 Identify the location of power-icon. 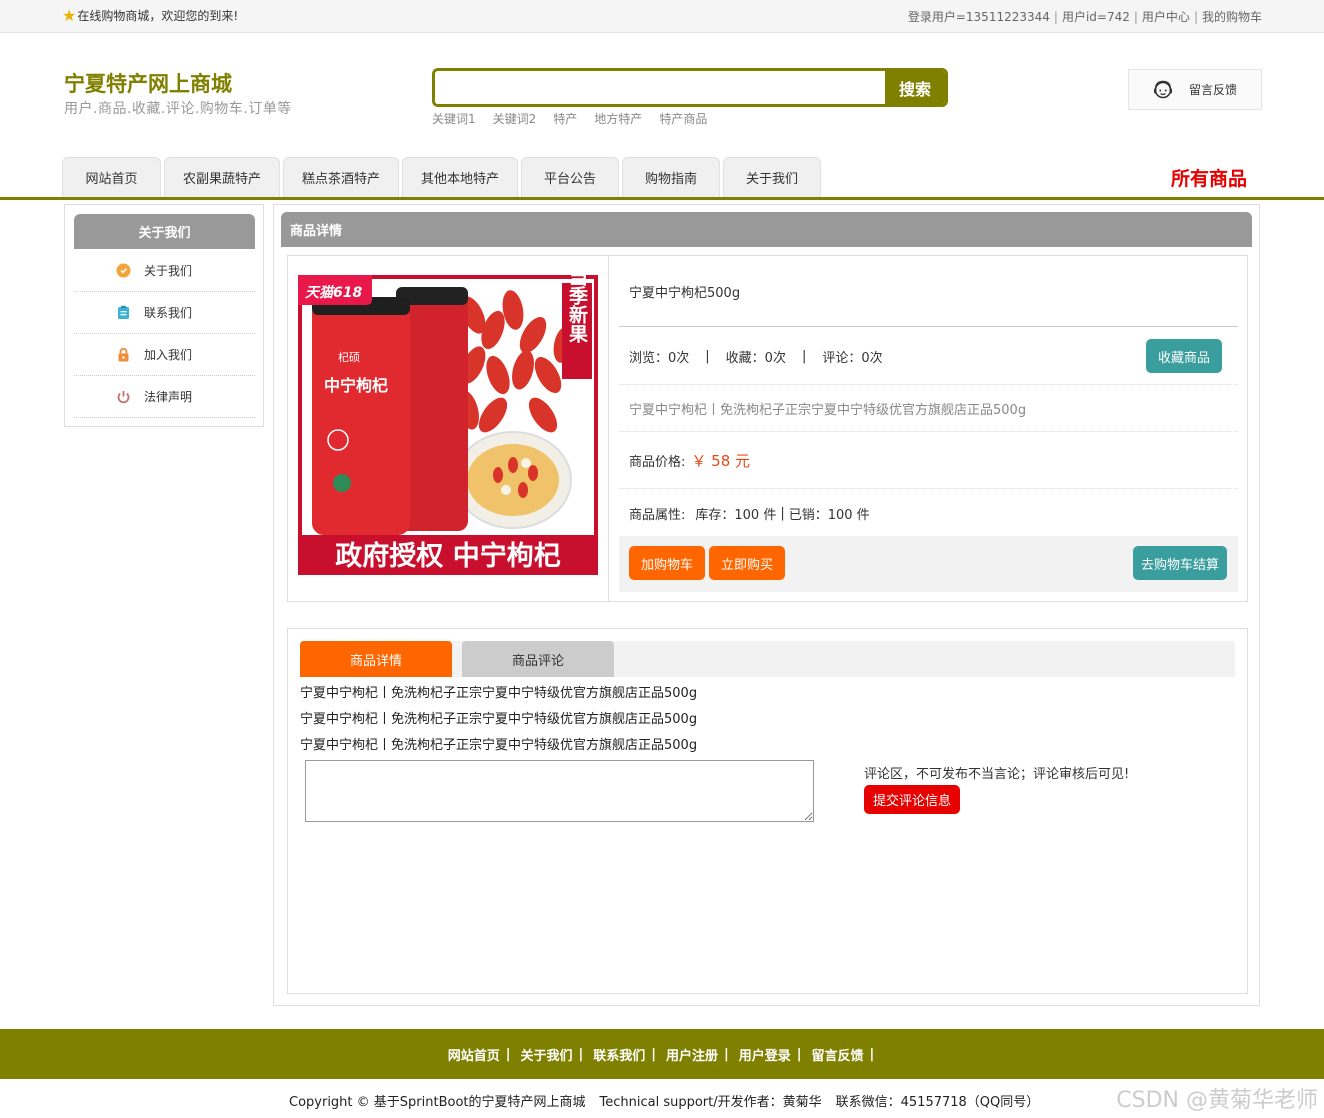
(123, 396).